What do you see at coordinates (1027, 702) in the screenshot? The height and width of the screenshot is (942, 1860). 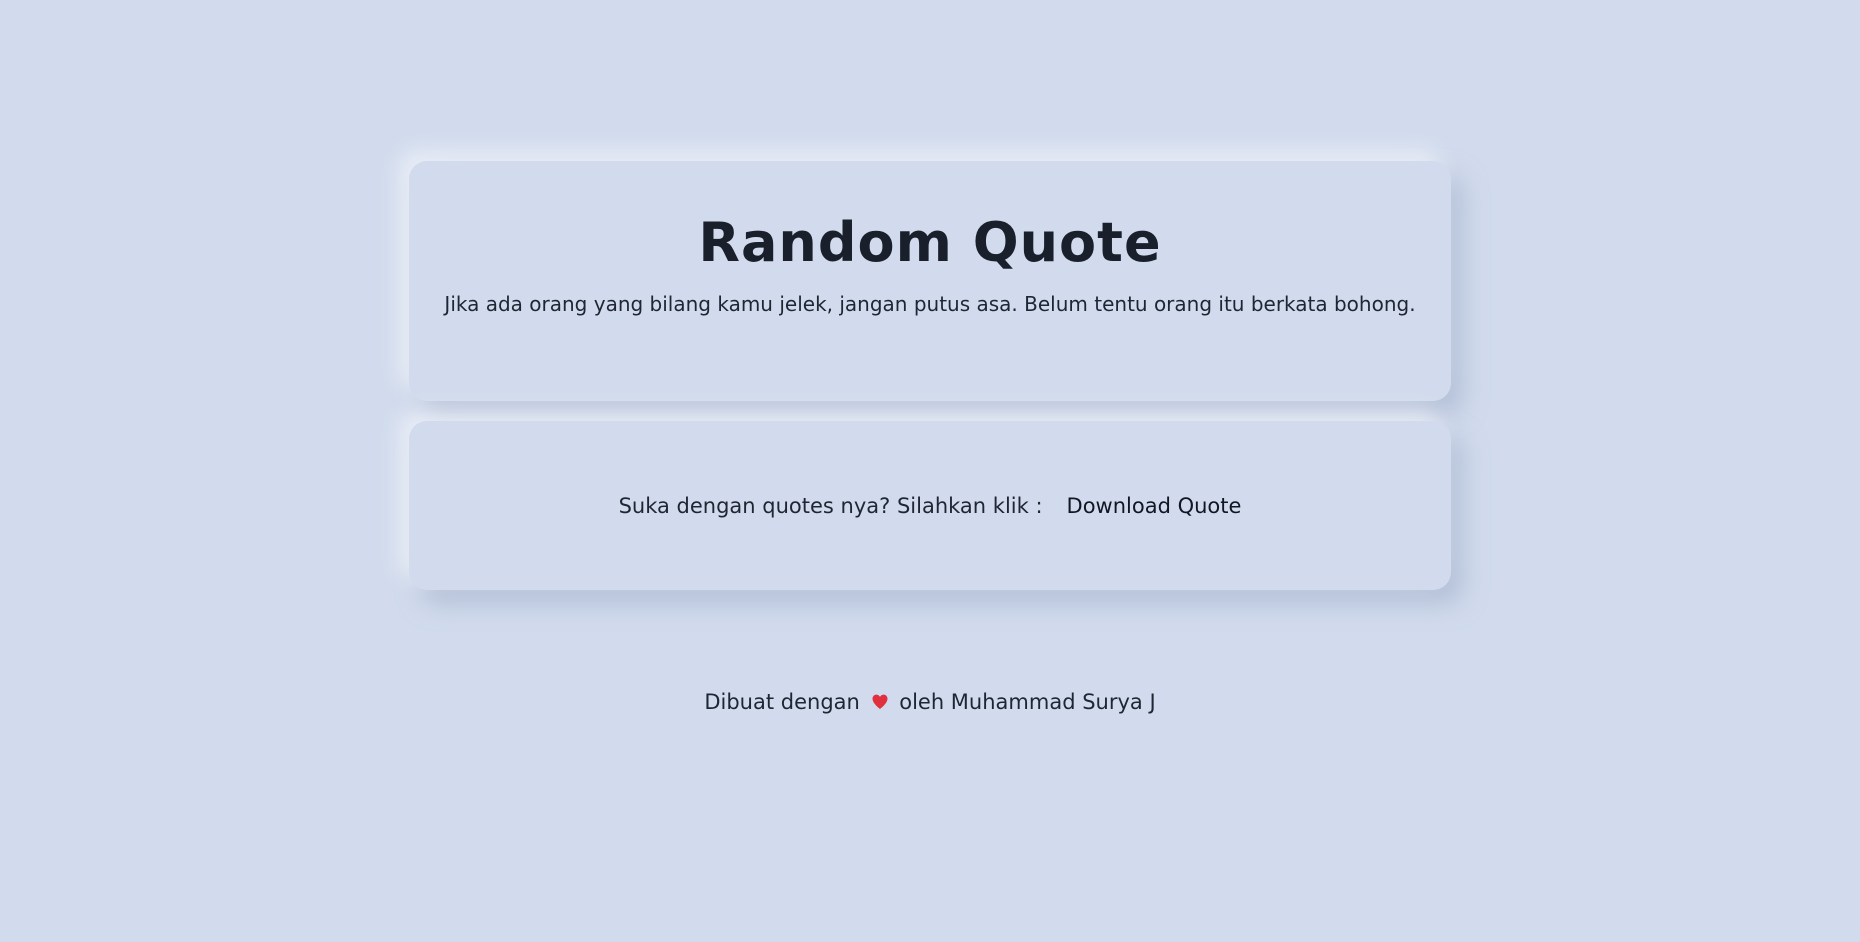 I see `footer-suffix: oleh Muhammad Surya J` at bounding box center [1027, 702].